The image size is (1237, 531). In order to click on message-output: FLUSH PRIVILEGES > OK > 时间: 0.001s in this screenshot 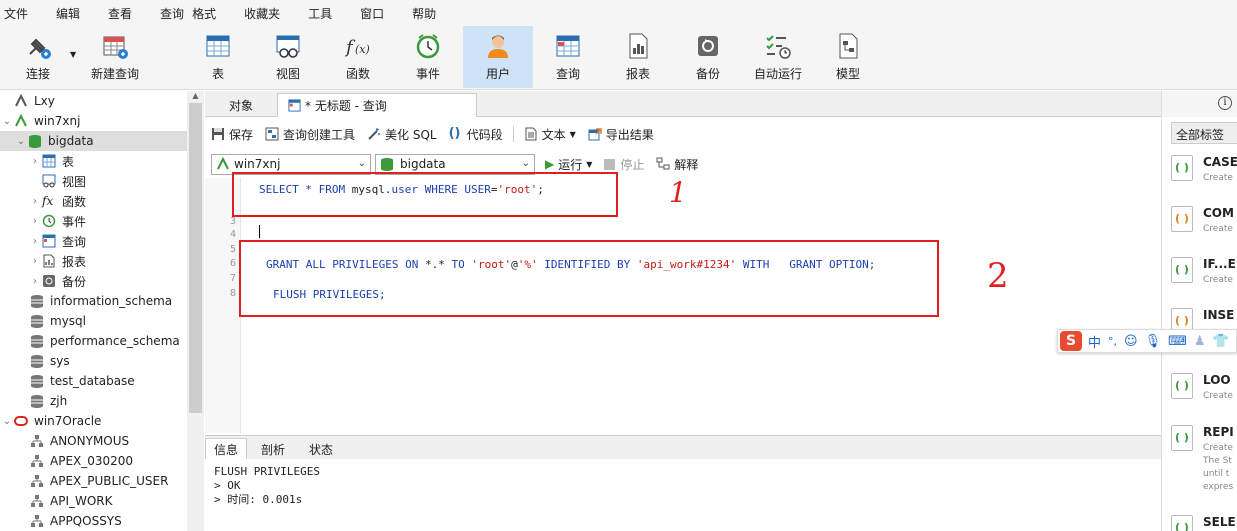, I will do `click(683, 495)`.